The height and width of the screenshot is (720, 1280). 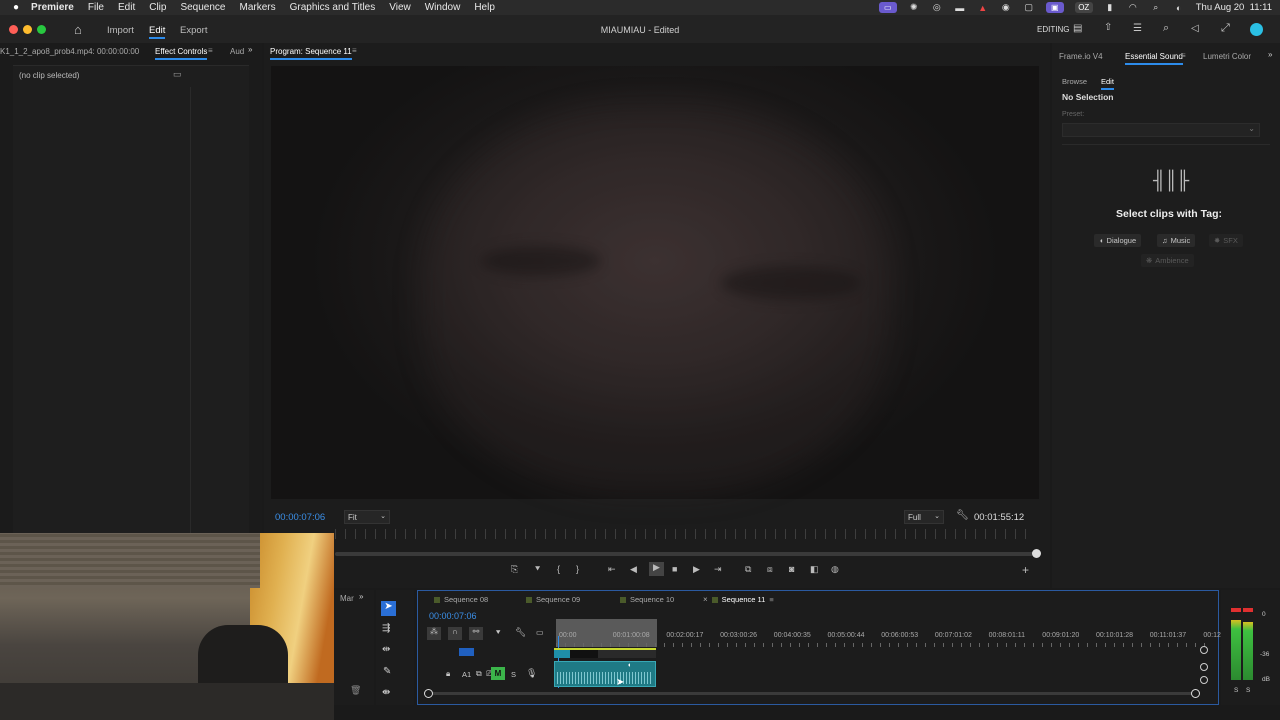 What do you see at coordinates (887, 7) in the screenshot?
I see `screen-share-icon: ▭` at bounding box center [887, 7].